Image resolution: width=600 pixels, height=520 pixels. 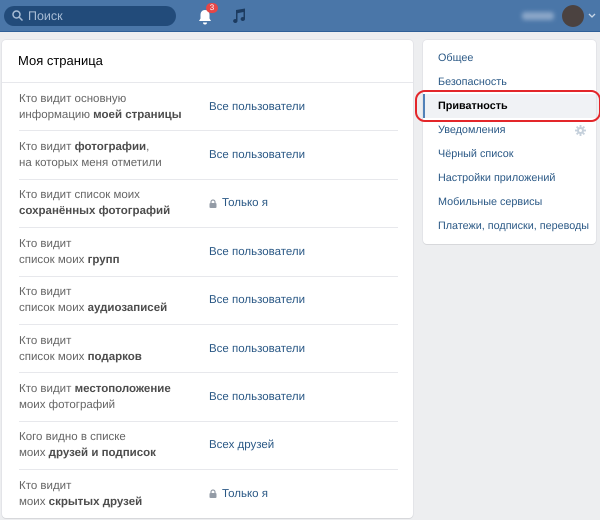 What do you see at coordinates (205, 16) in the screenshot?
I see `bell-icon` at bounding box center [205, 16].